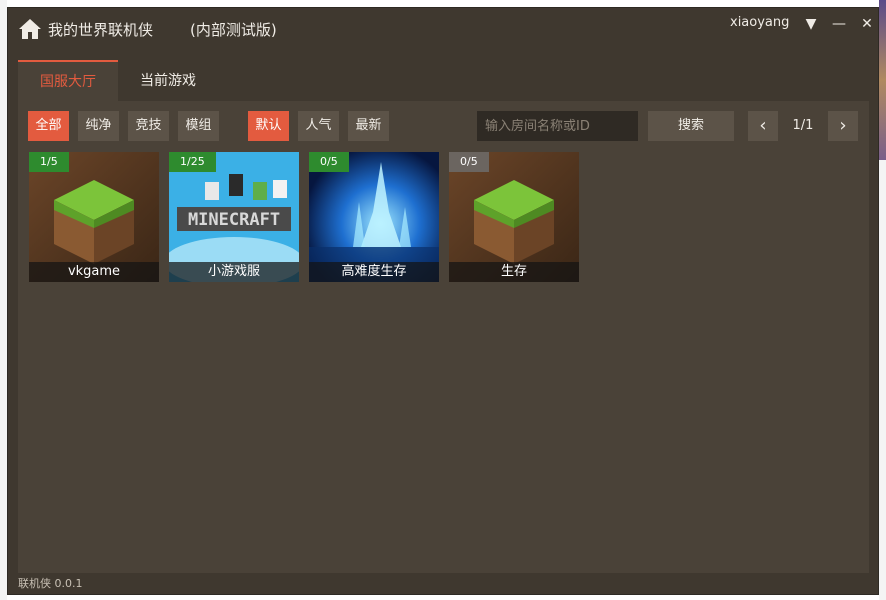  I want to click on room-card: 1/5 vkgame, so click(94, 217).